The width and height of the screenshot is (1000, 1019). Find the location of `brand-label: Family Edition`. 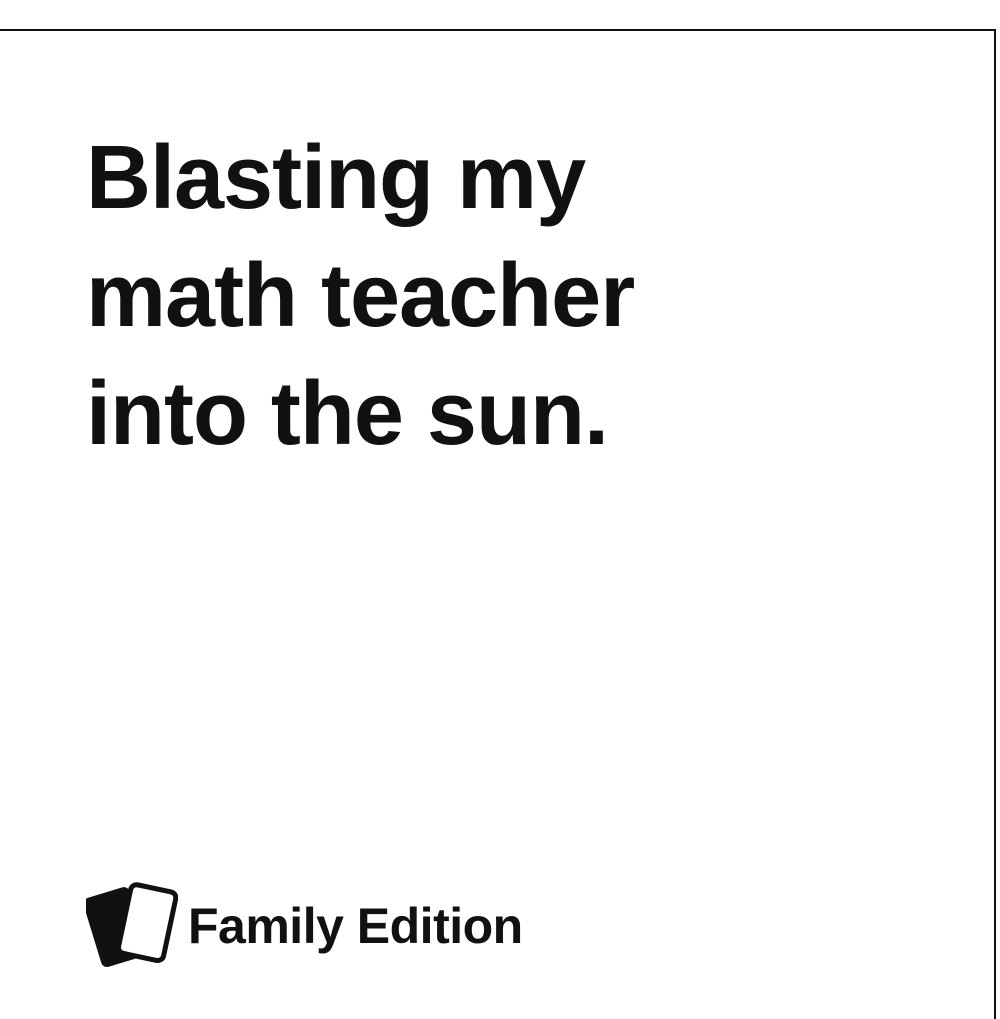

brand-label: Family Edition is located at coordinates (355, 926).